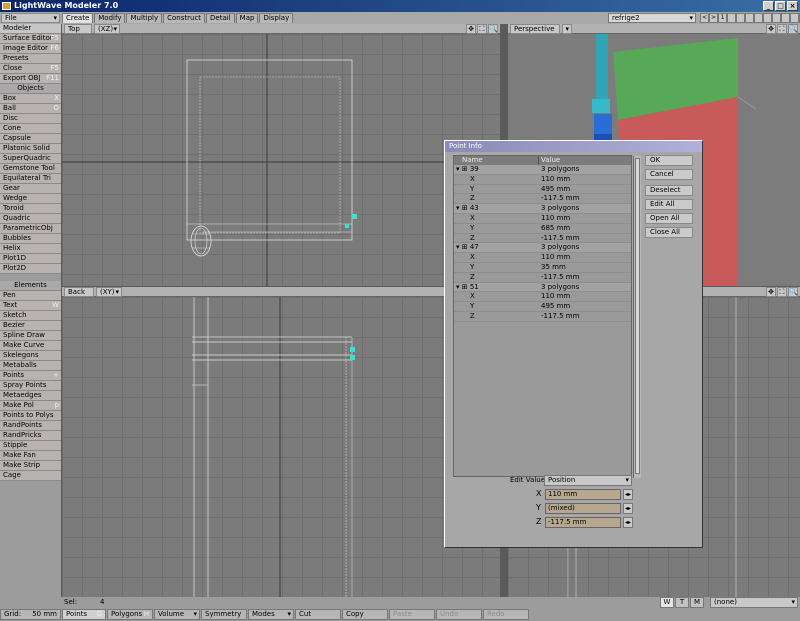 The width and height of the screenshot is (800, 621). I want to click on sidebar-item-make-curve: Make Curve, so click(30, 346).